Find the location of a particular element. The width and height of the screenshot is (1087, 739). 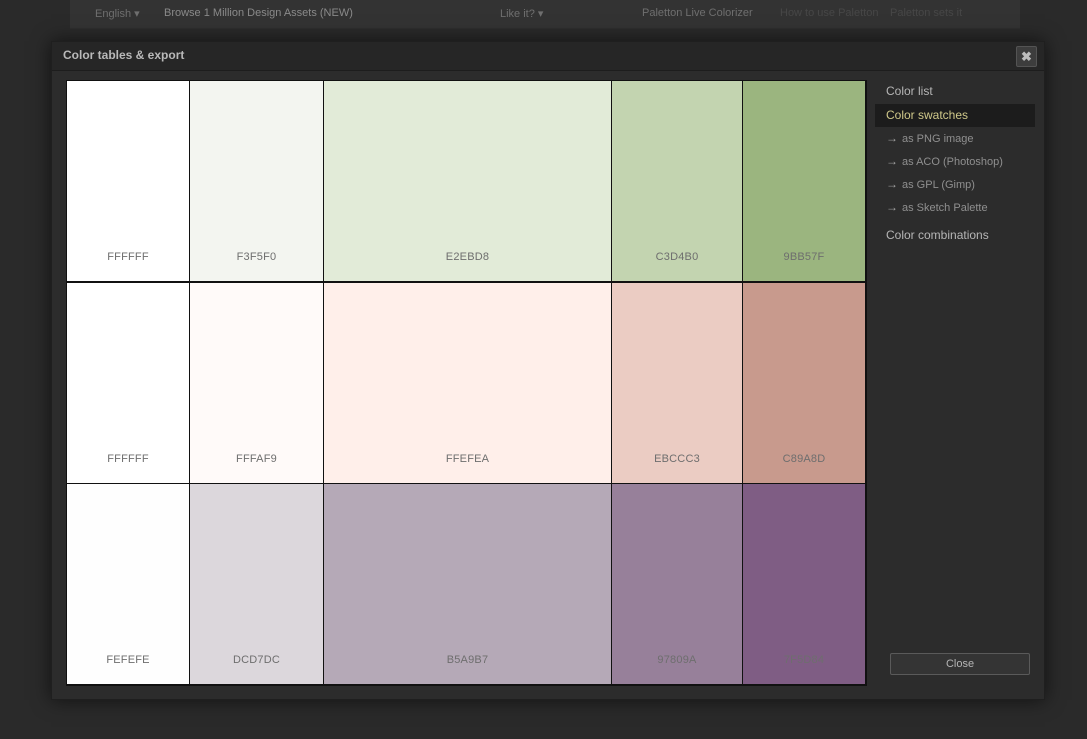

color-swatch: 9BB57F is located at coordinates (804, 181).